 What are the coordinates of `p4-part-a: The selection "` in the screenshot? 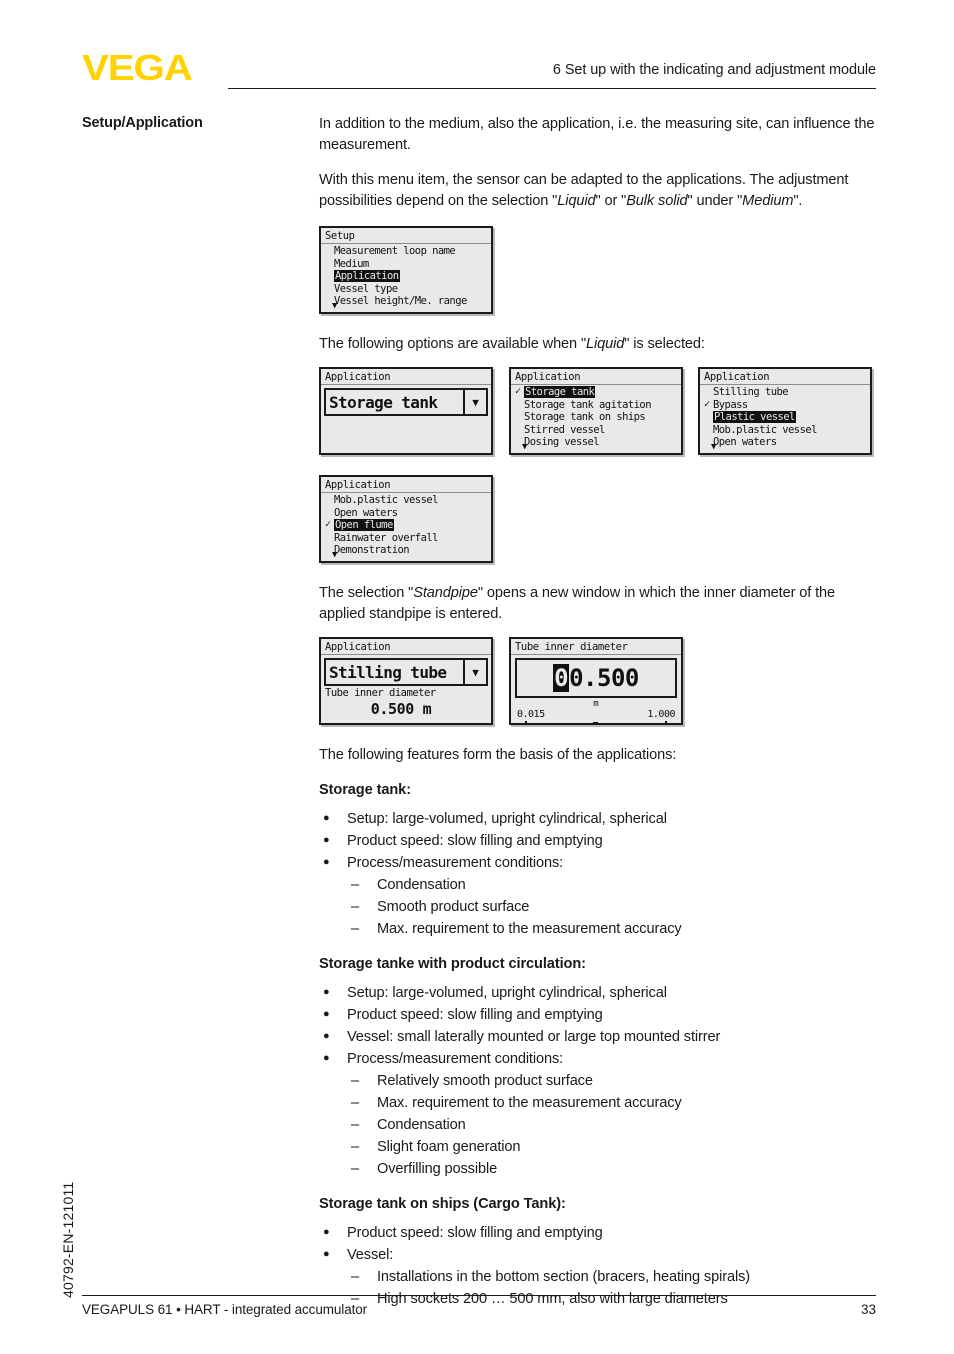 It's located at (366, 593).